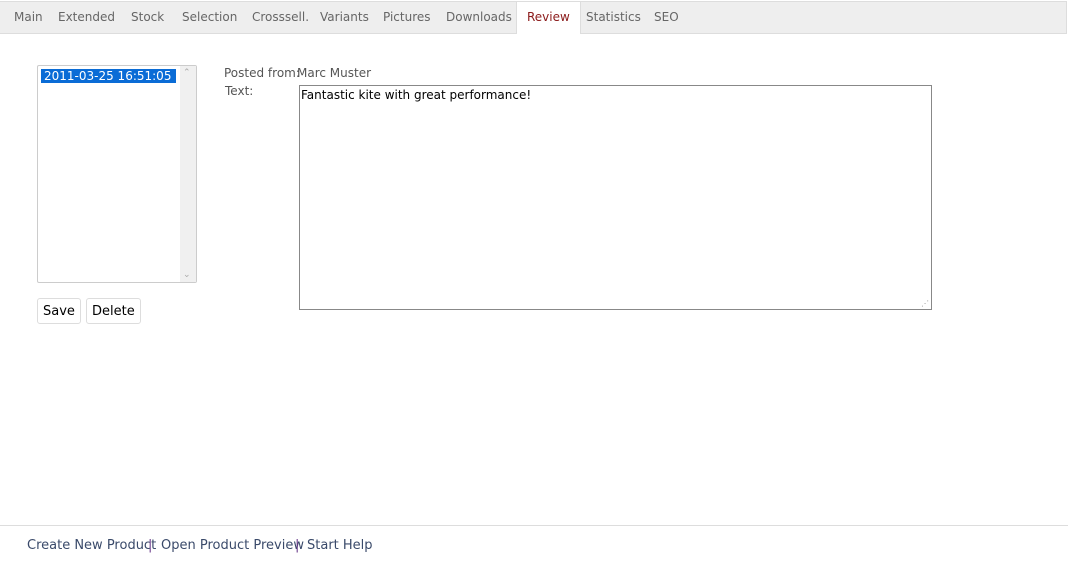  Describe the element at coordinates (232, 545) in the screenshot. I see `open-product-preview-link: Open Product Preview` at that location.